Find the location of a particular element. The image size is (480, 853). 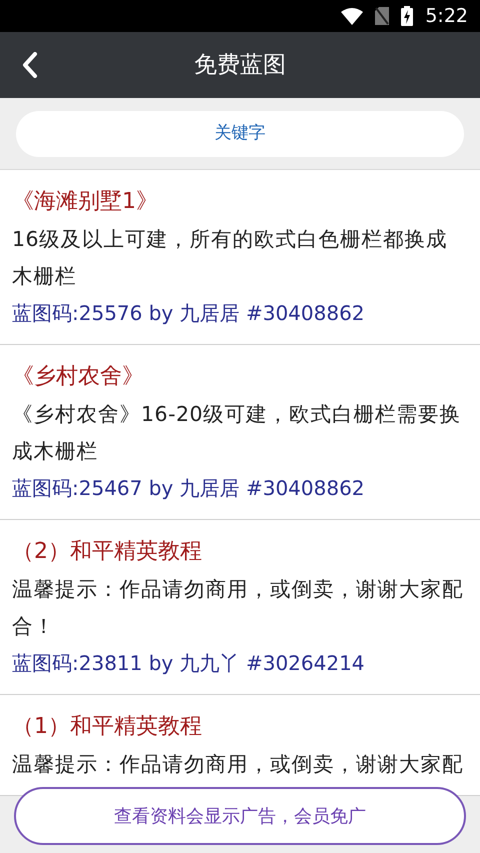

item-description: 《乡村农舍》16-20级可建，欧式白栅栏需要换成木栅栏 is located at coordinates (237, 433).